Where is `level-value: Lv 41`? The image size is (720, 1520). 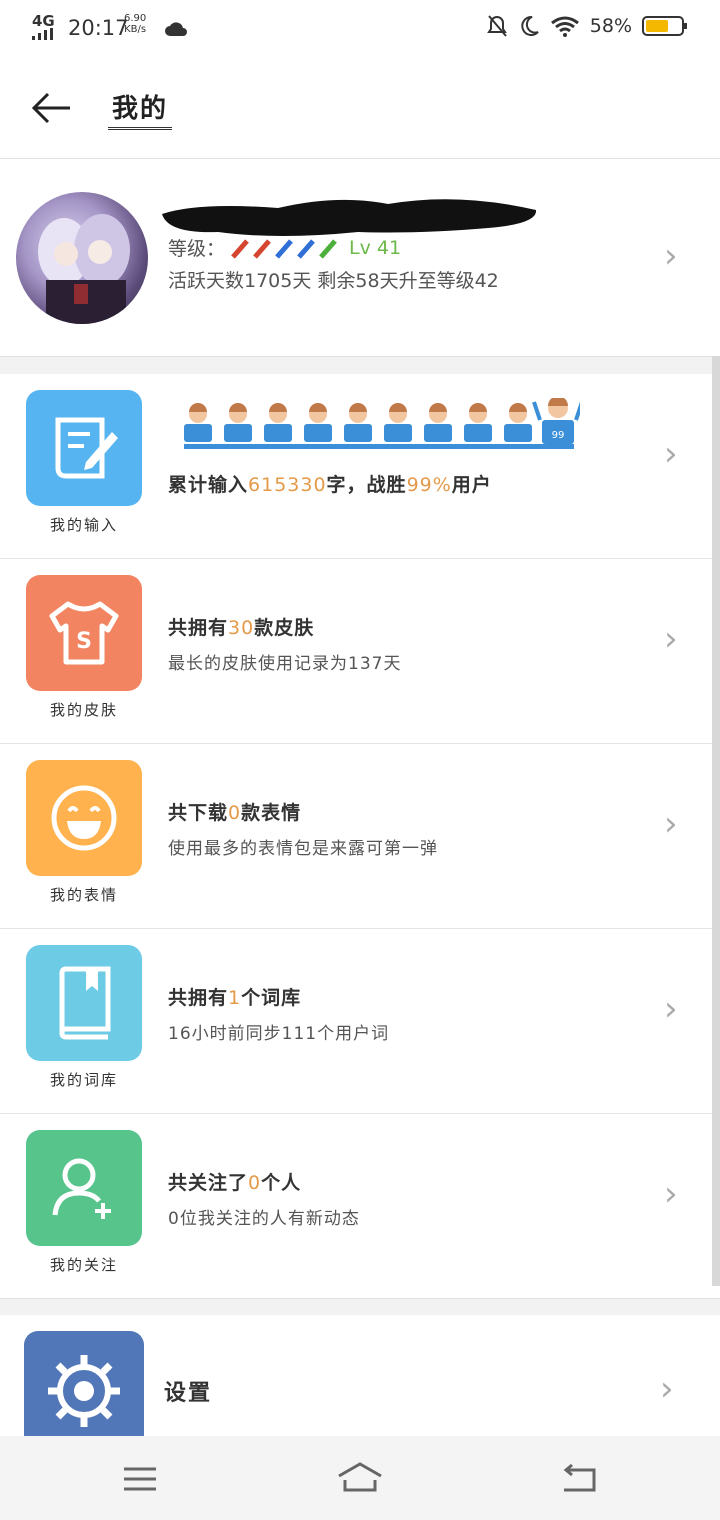
level-value: Lv 41 is located at coordinates (375, 247).